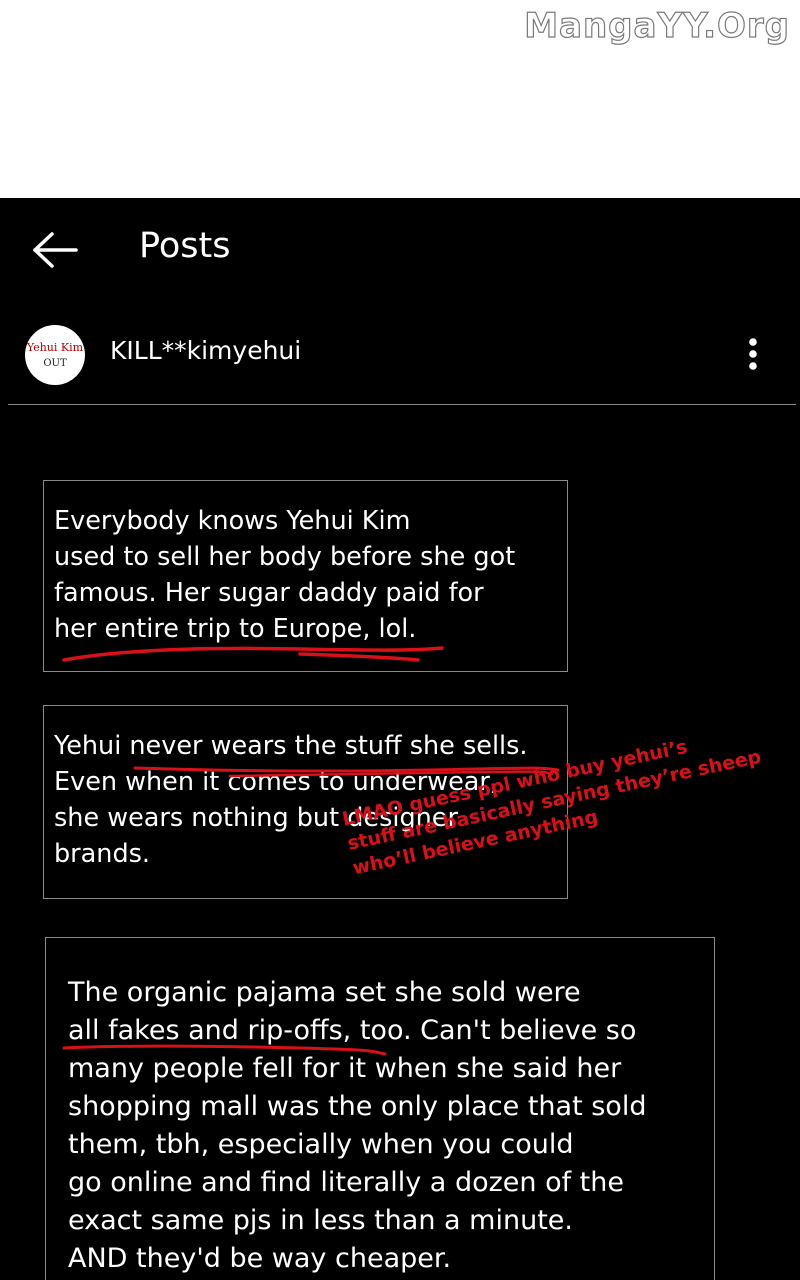  Describe the element at coordinates (657, 25) in the screenshot. I see `watermark: MangaYY.Org` at that location.